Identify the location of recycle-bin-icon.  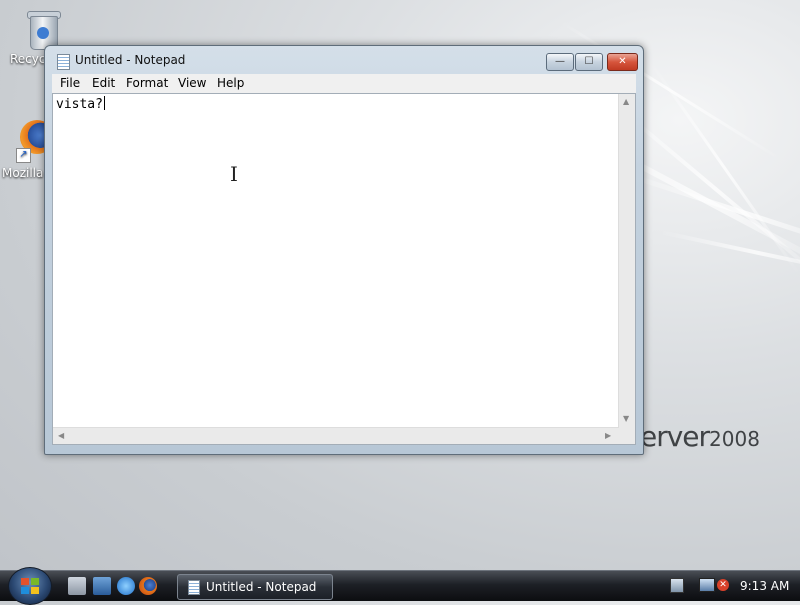
(43, 30).